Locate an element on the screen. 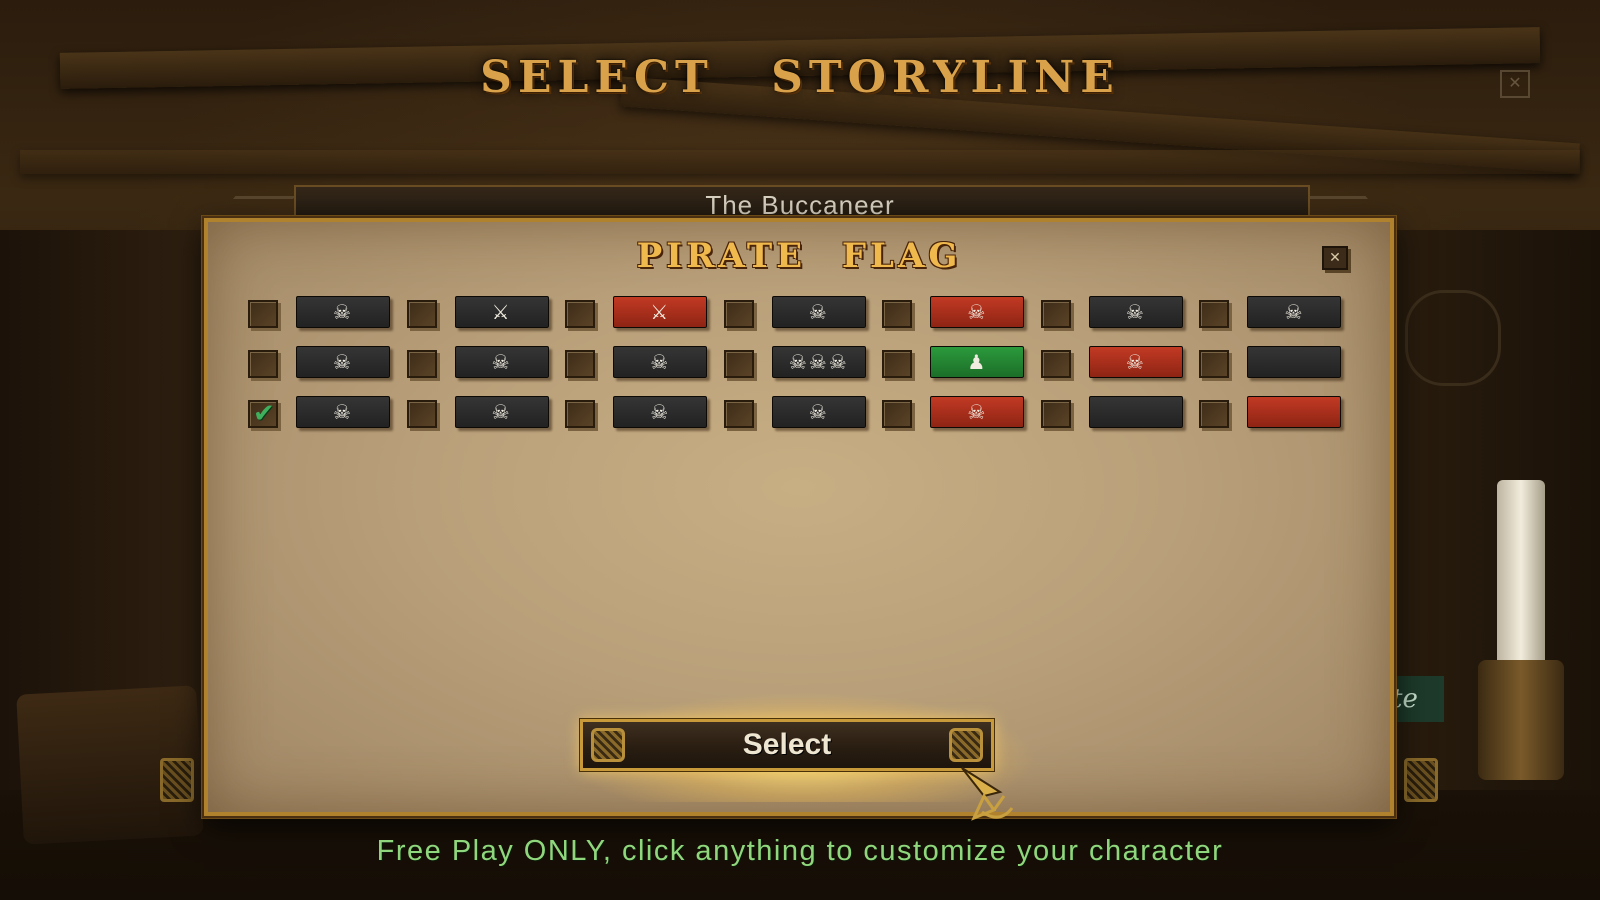  dialog-title-word: FLAG is located at coordinates (901, 256).